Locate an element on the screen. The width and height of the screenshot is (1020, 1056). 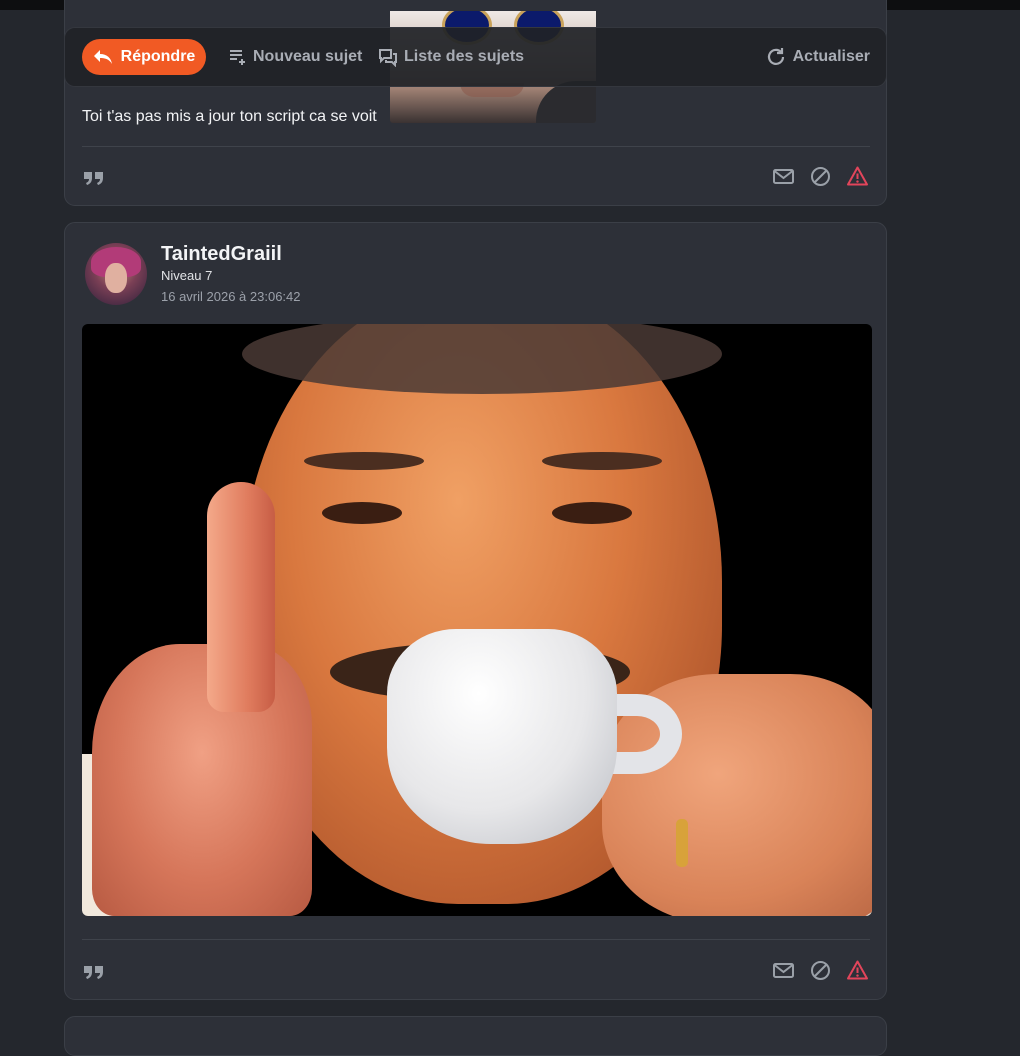
new-topic-button: Nouveau sujet is located at coordinates (294, 57).